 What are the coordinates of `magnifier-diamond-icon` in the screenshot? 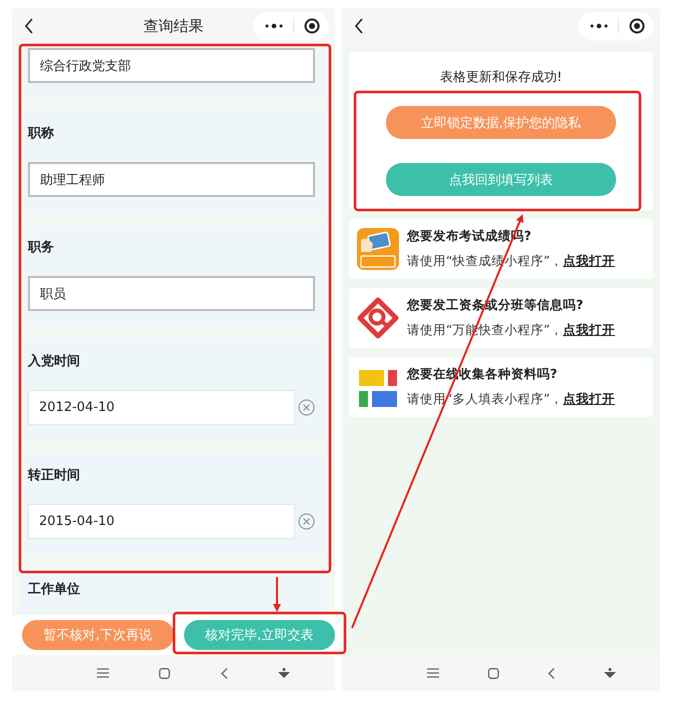 It's located at (378, 318).